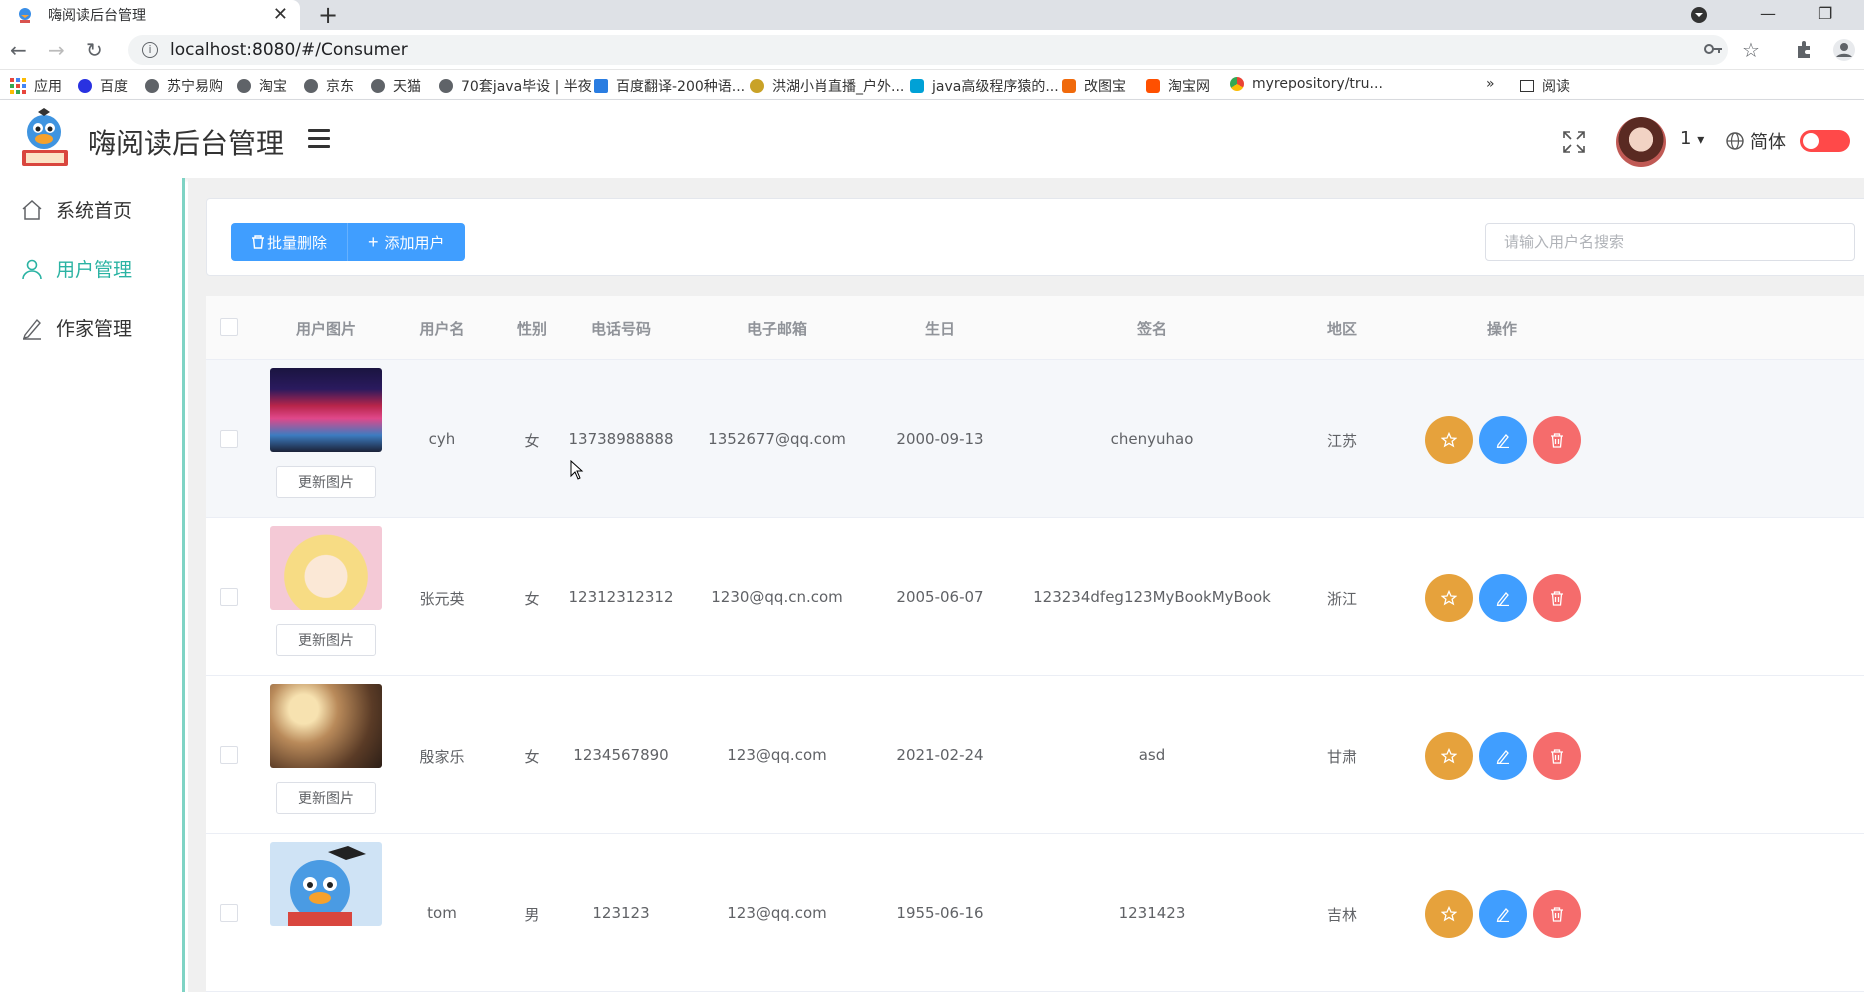  What do you see at coordinates (777, 755) in the screenshot?
I see `cell-email: 123@qq.com` at bounding box center [777, 755].